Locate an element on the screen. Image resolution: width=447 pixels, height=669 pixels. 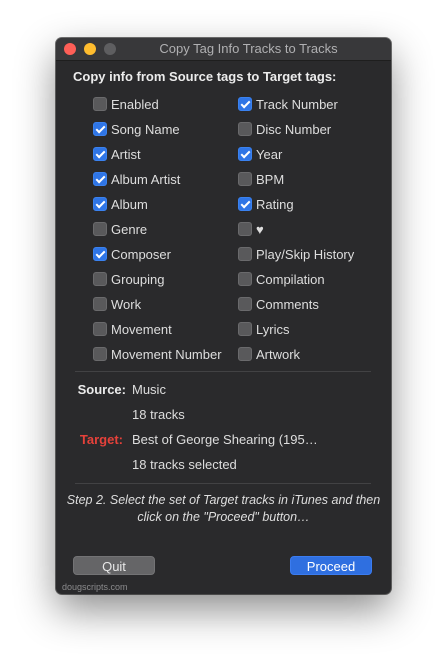
checkbox-movement is located at coordinates (100, 329).